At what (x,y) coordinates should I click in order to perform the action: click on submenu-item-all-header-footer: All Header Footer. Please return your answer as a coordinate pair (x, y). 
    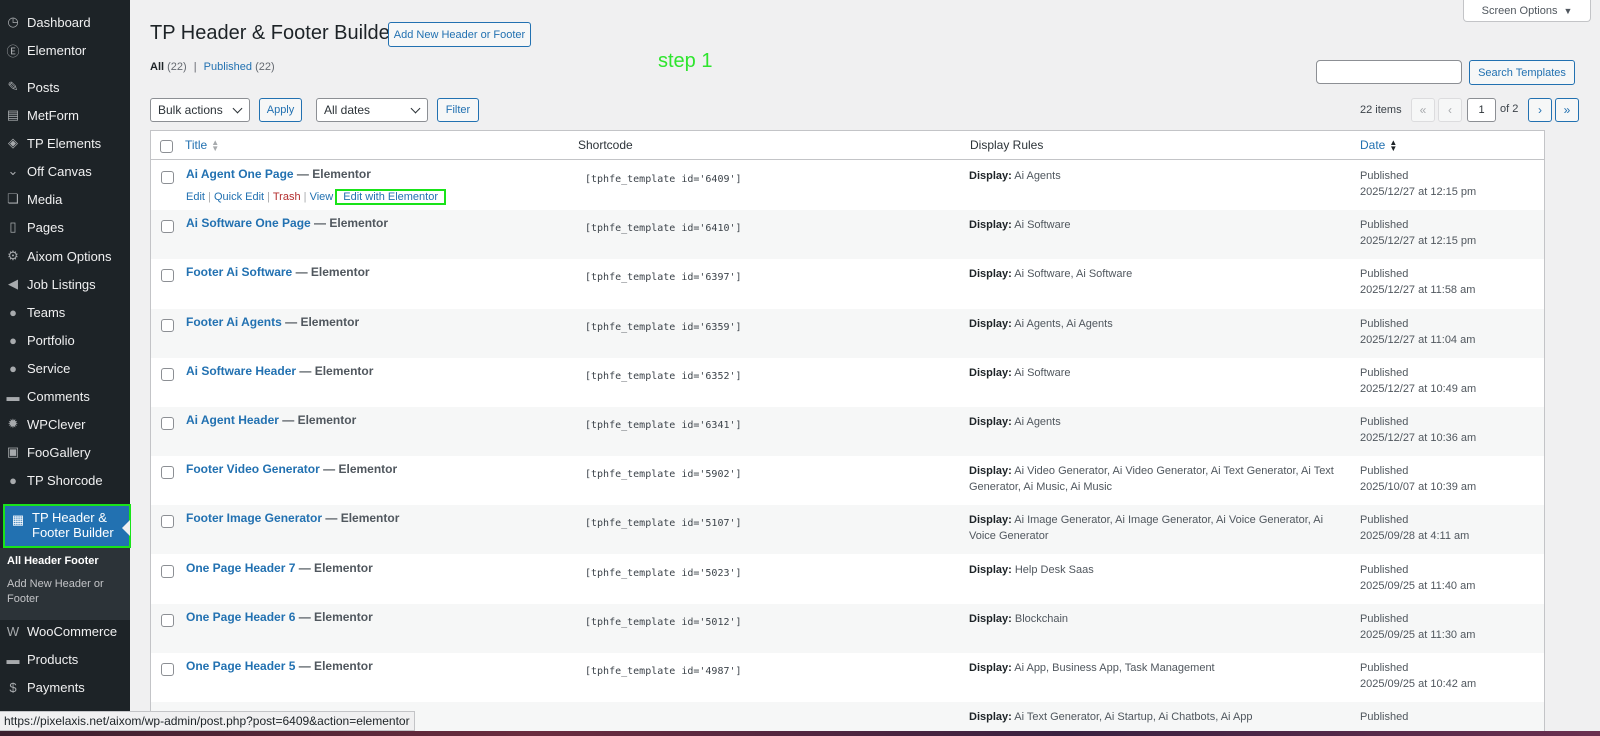
    Looking at the image, I should click on (64, 561).